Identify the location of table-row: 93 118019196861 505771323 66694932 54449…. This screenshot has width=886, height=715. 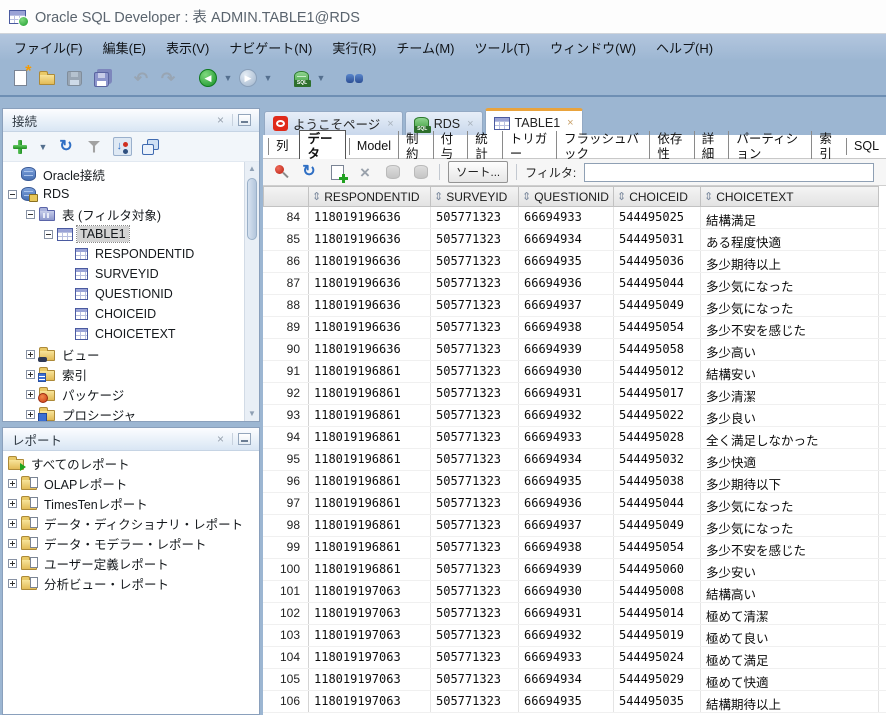
(574, 416).